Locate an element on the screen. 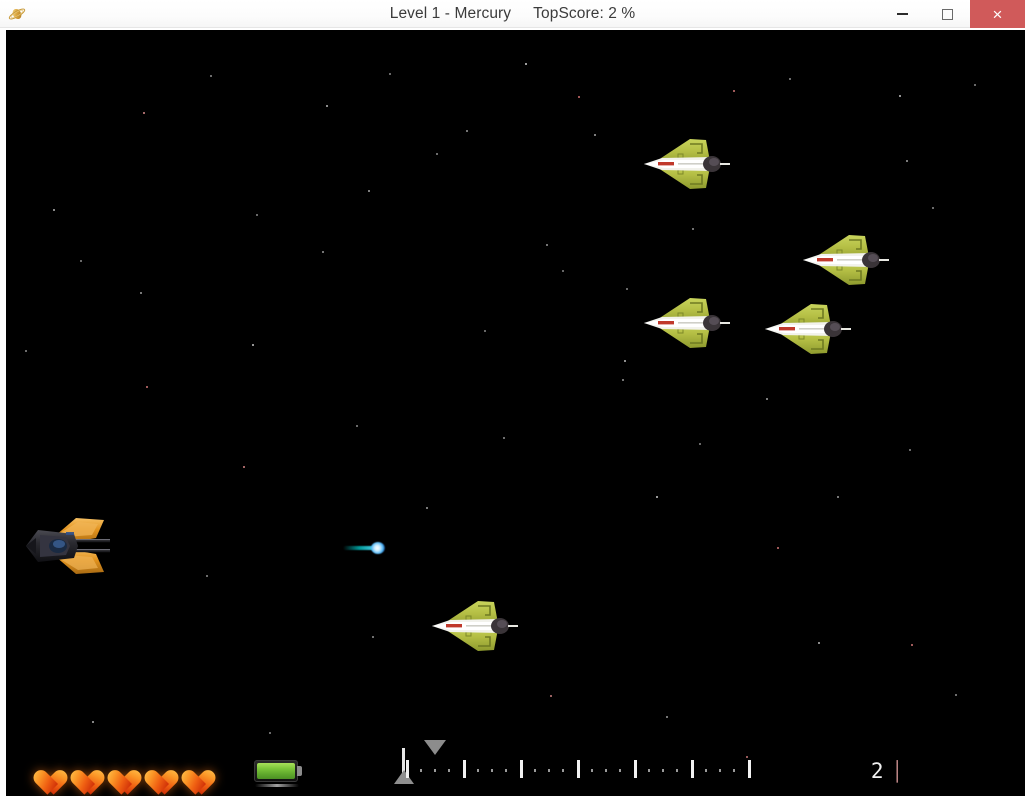 The height and width of the screenshot is (800, 1025). hud-bar: 2 │ is located at coordinates (515, 768).